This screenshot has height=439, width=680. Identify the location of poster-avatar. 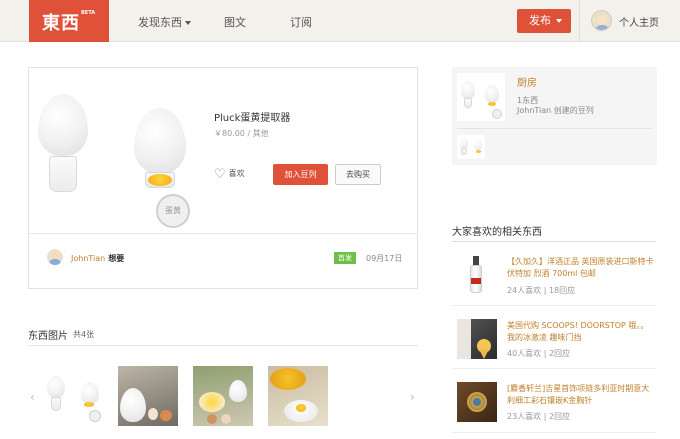
(55, 257).